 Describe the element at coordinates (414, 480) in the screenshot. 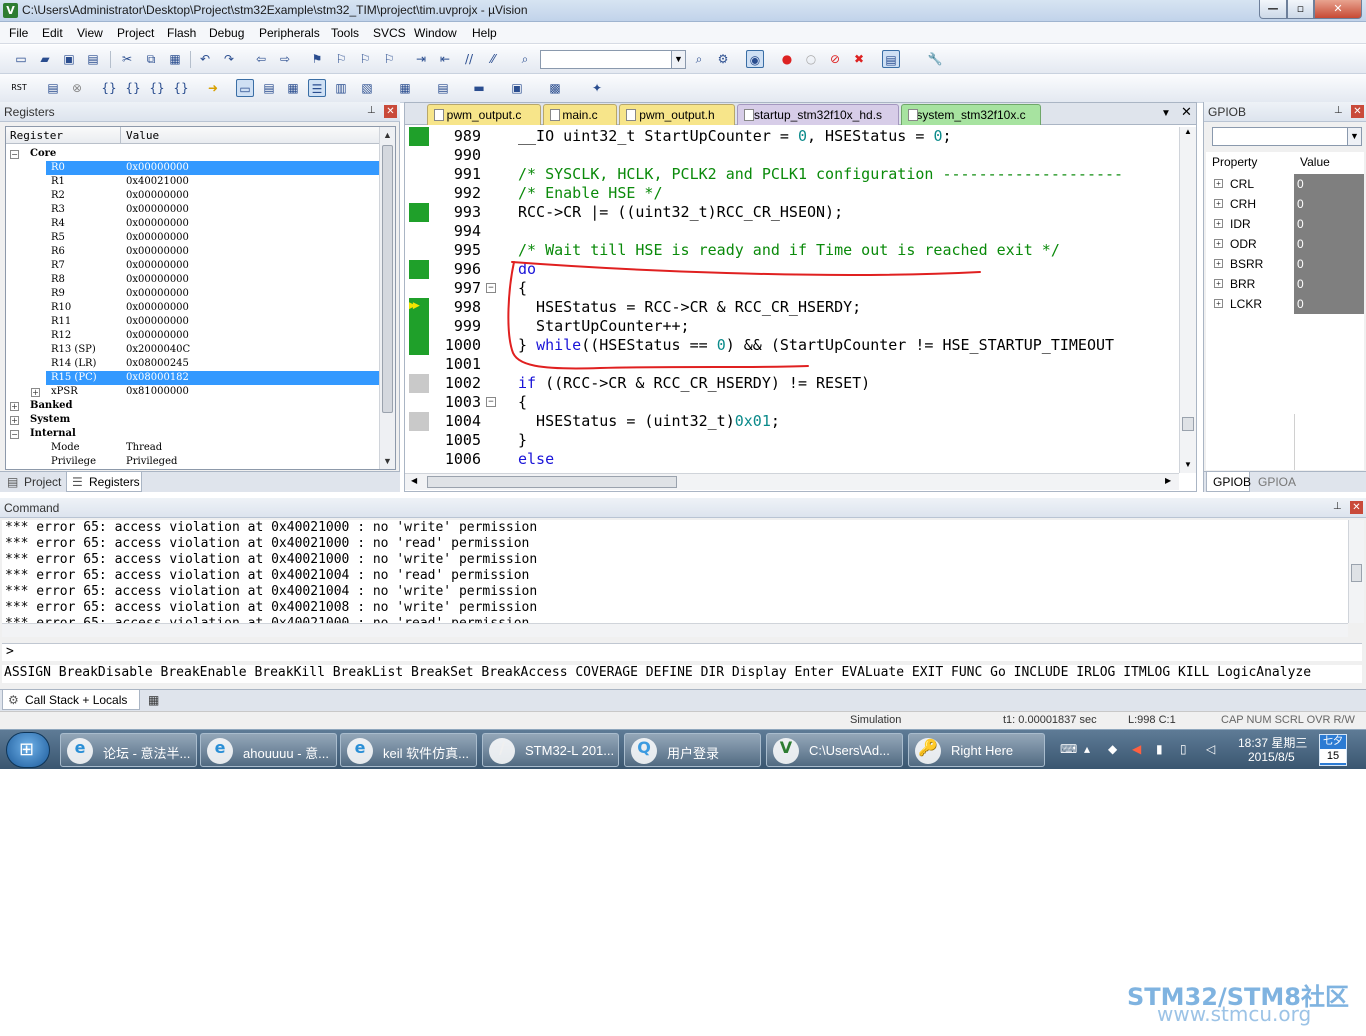

I see `scroll-left-icon: ◀` at that location.